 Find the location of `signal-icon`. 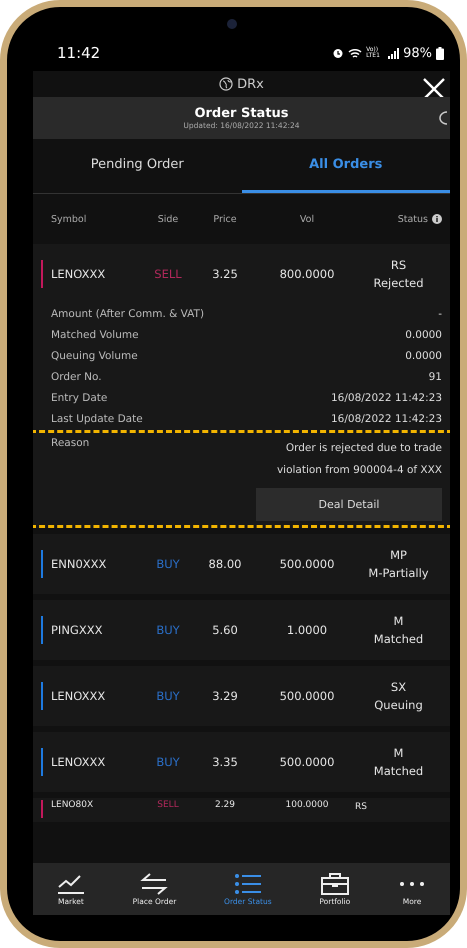

signal-icon is located at coordinates (394, 53).